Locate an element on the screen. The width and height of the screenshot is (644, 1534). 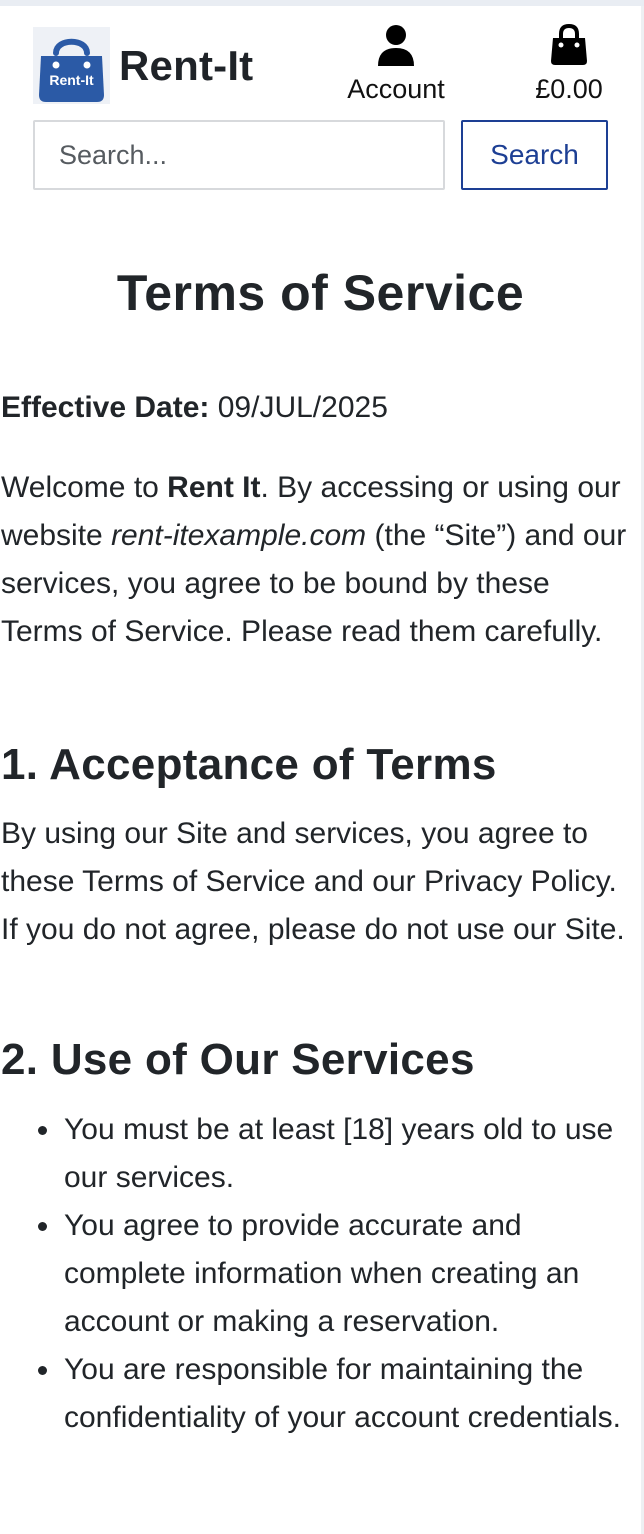
page-title: Terms of Service is located at coordinates (320, 293).